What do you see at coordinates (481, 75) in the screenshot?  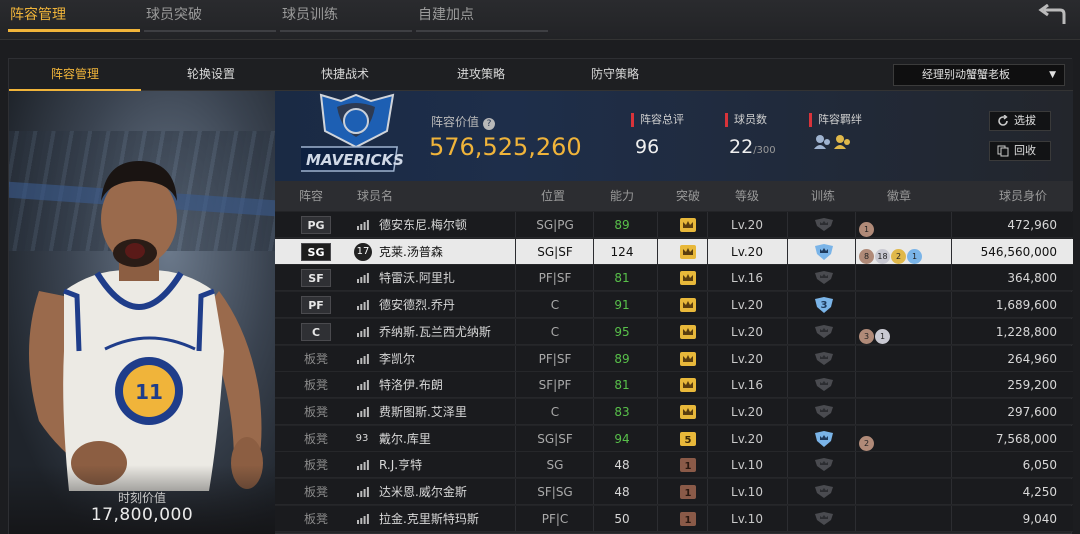 I see `sub-tab-offense: 进攻策略` at bounding box center [481, 75].